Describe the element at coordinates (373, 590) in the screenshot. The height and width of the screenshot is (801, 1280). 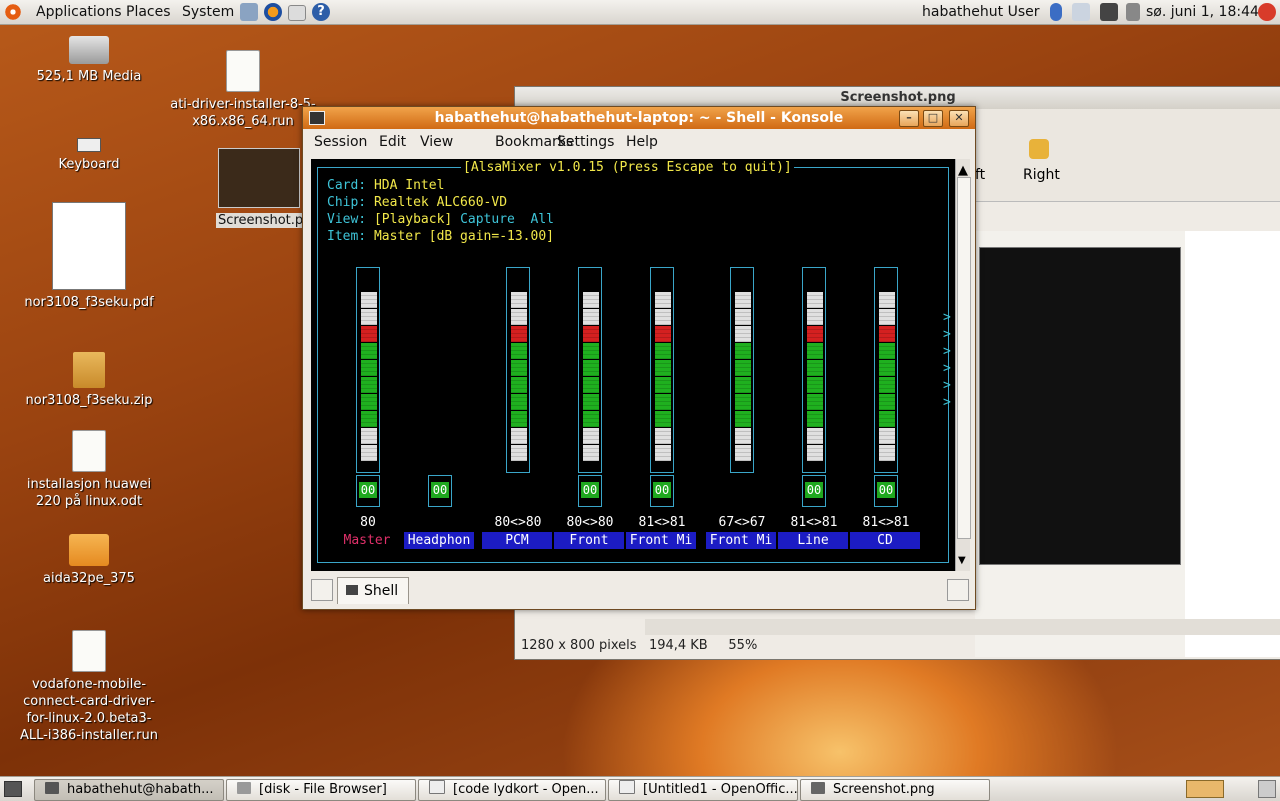
I see `tab-shell: Shell` at that location.